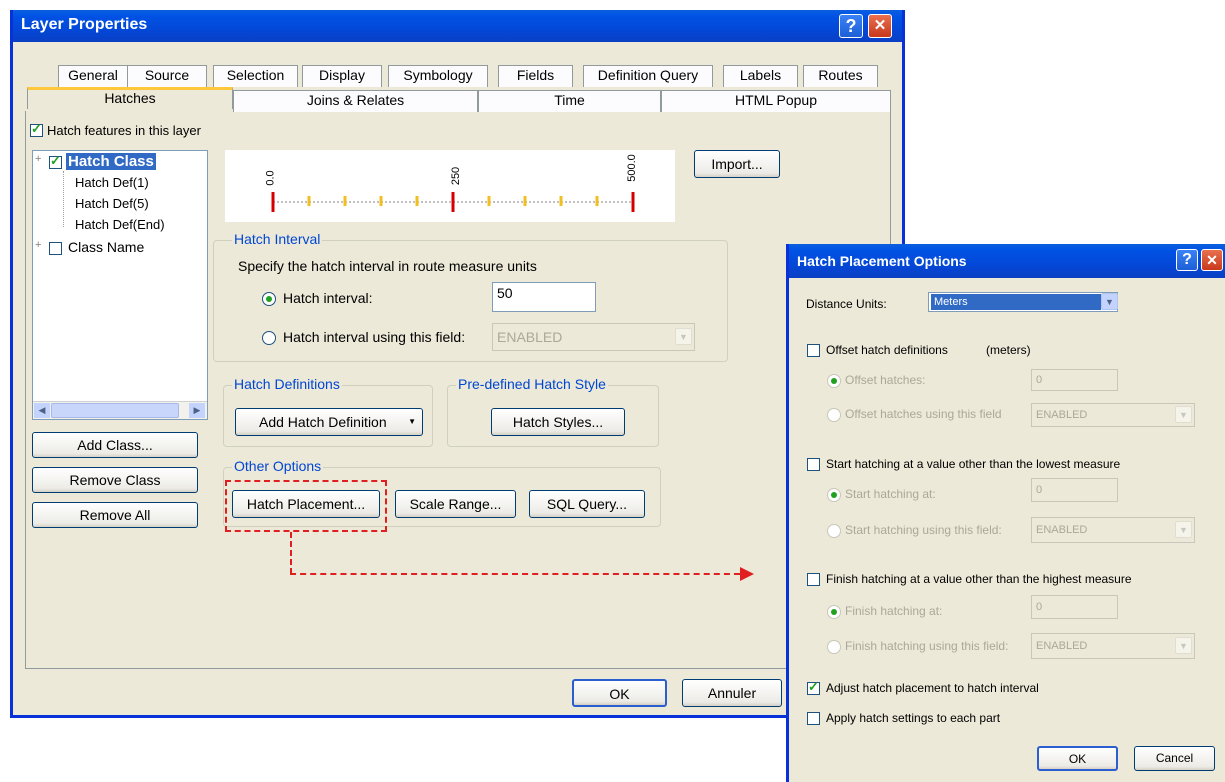 The height and width of the screenshot is (782, 1225). I want to click on hatch-interval-input: 50, so click(544, 297).